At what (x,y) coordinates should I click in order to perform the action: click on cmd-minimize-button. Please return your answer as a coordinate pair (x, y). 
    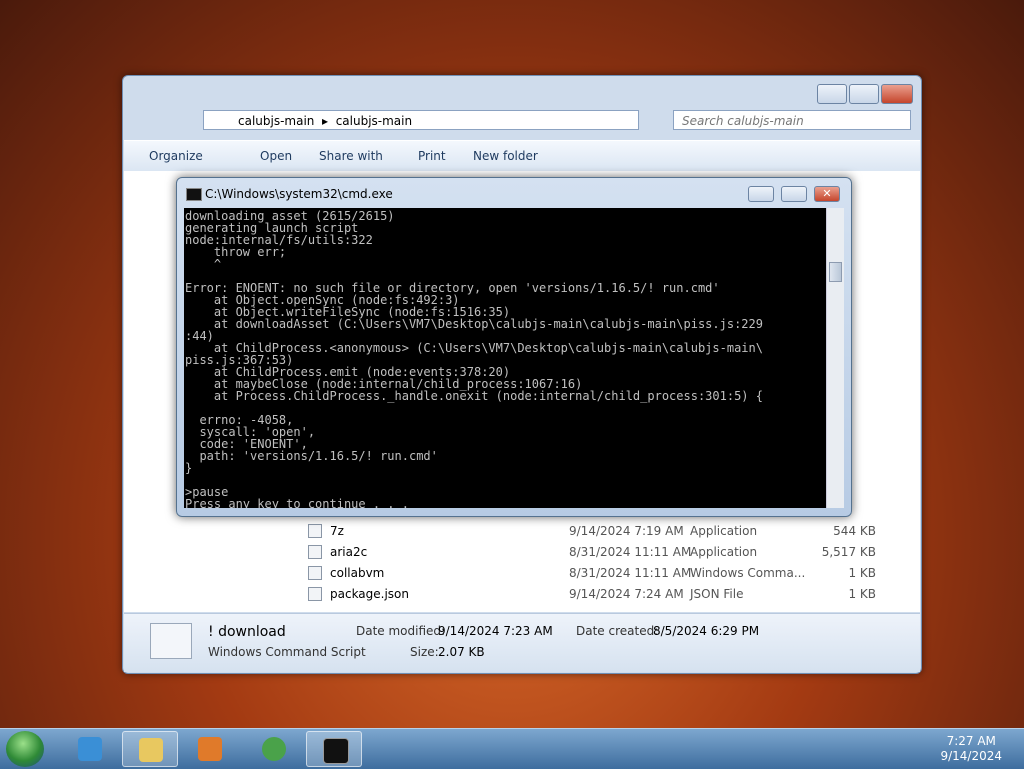
    Looking at the image, I should click on (761, 194).